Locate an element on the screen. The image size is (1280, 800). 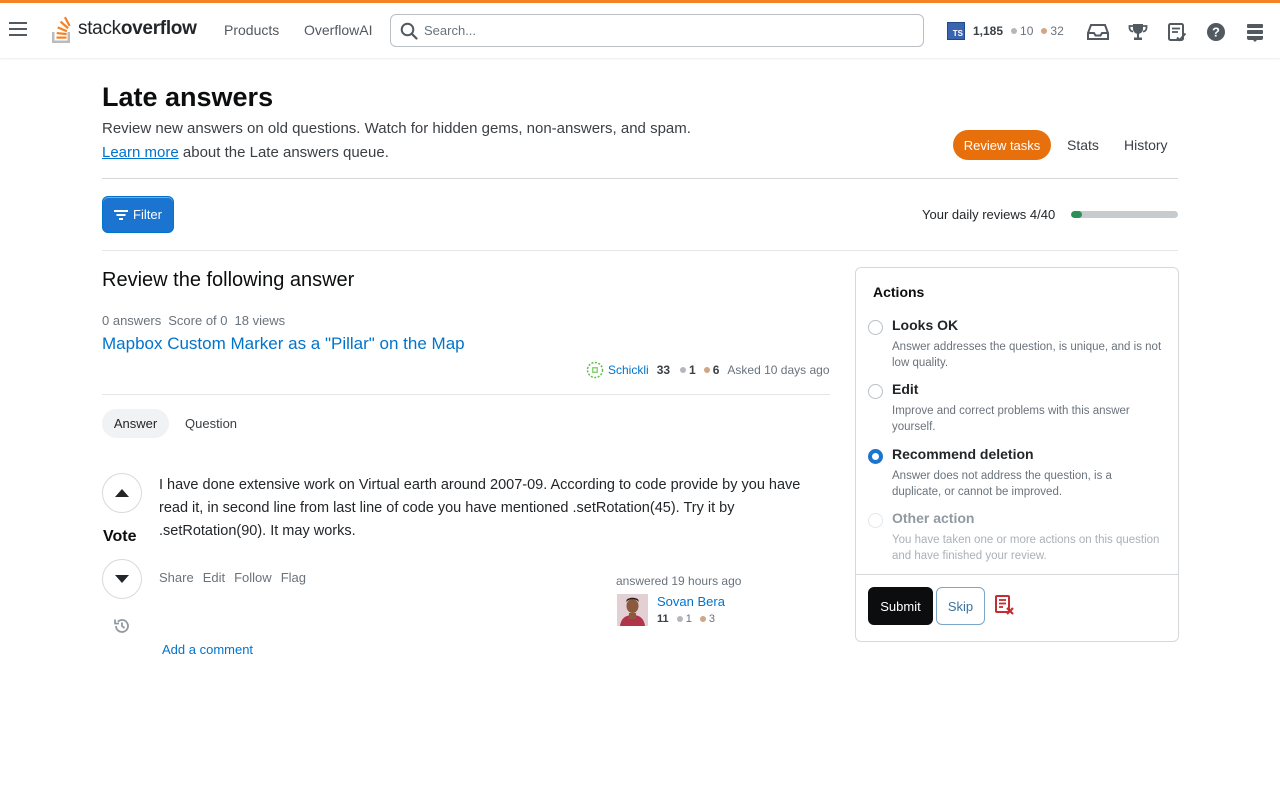
answerer-silver: 1 is located at coordinates (688, 619).